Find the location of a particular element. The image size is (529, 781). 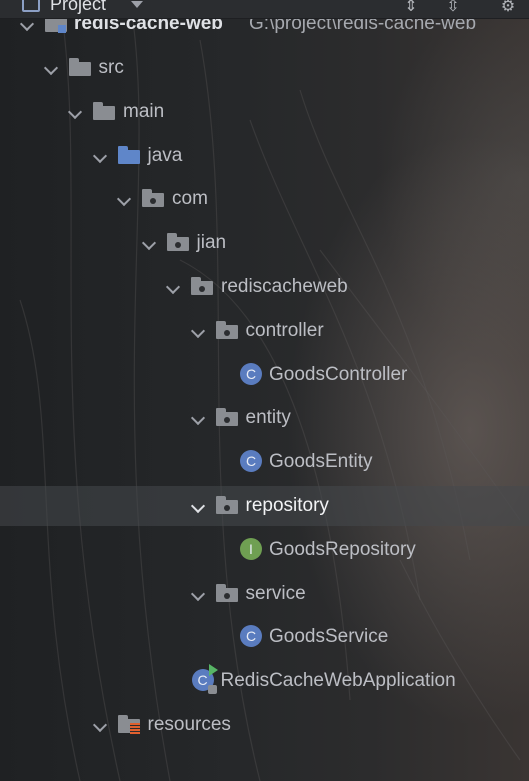

tree-node-label: jian is located at coordinates (211, 243).